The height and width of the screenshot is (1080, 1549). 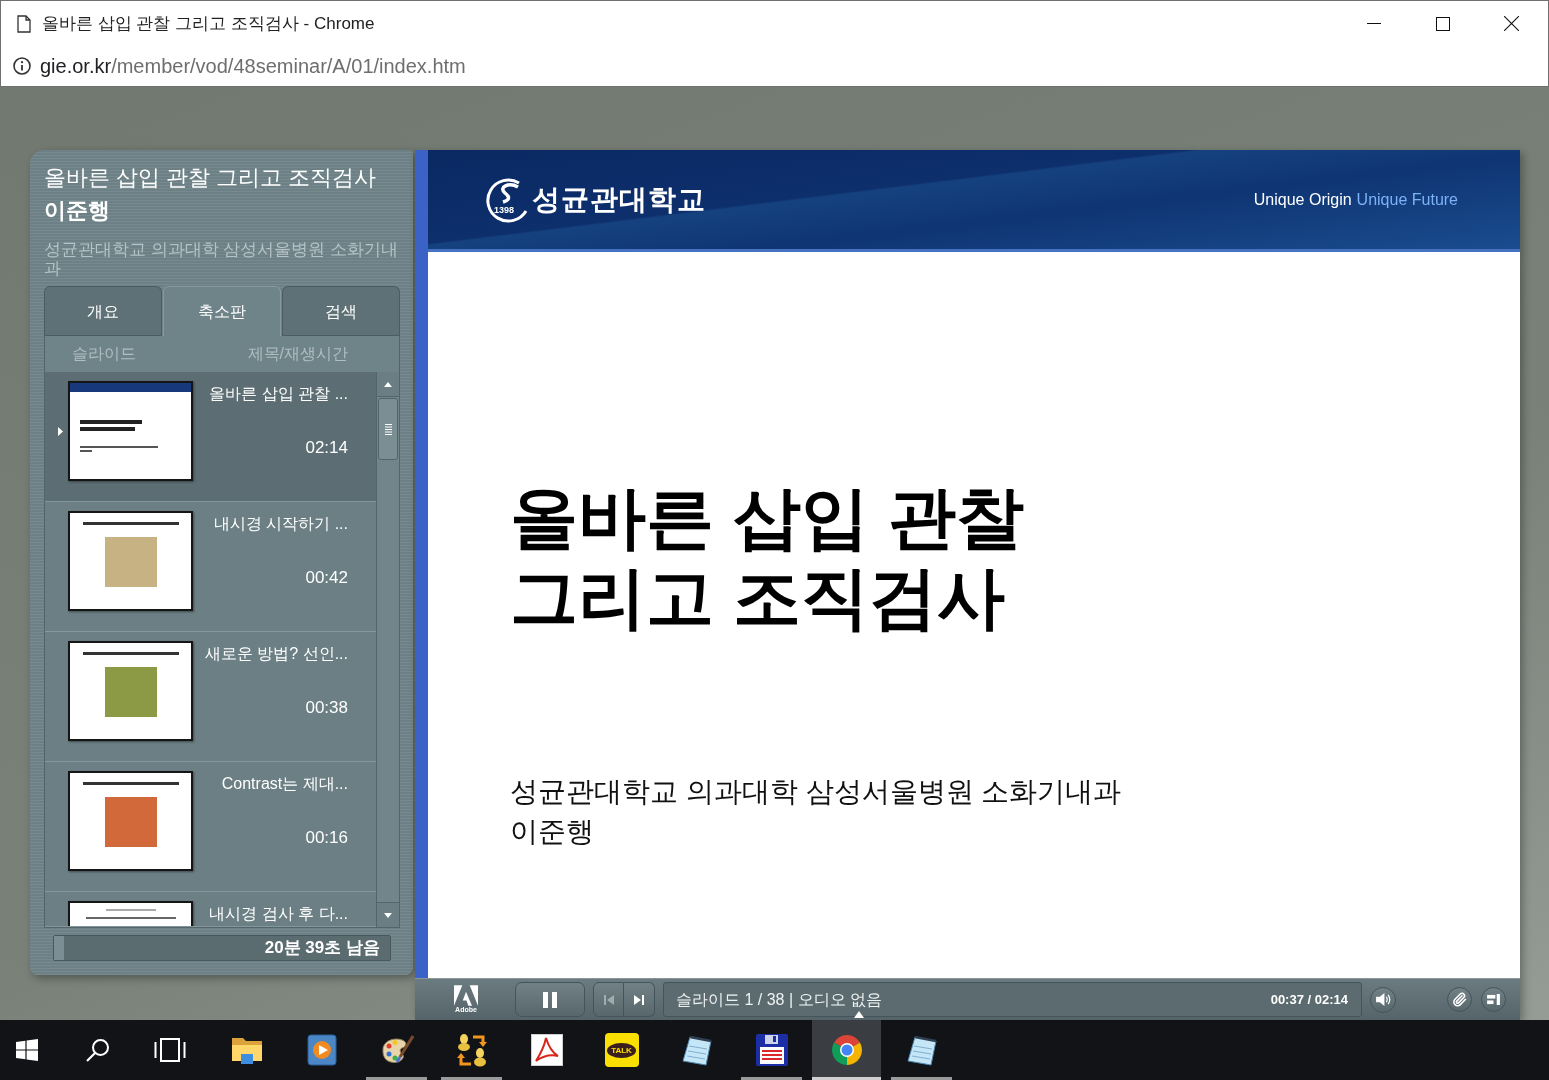 I want to click on chat-bubble-icon: TALK, so click(x=621, y=1050).